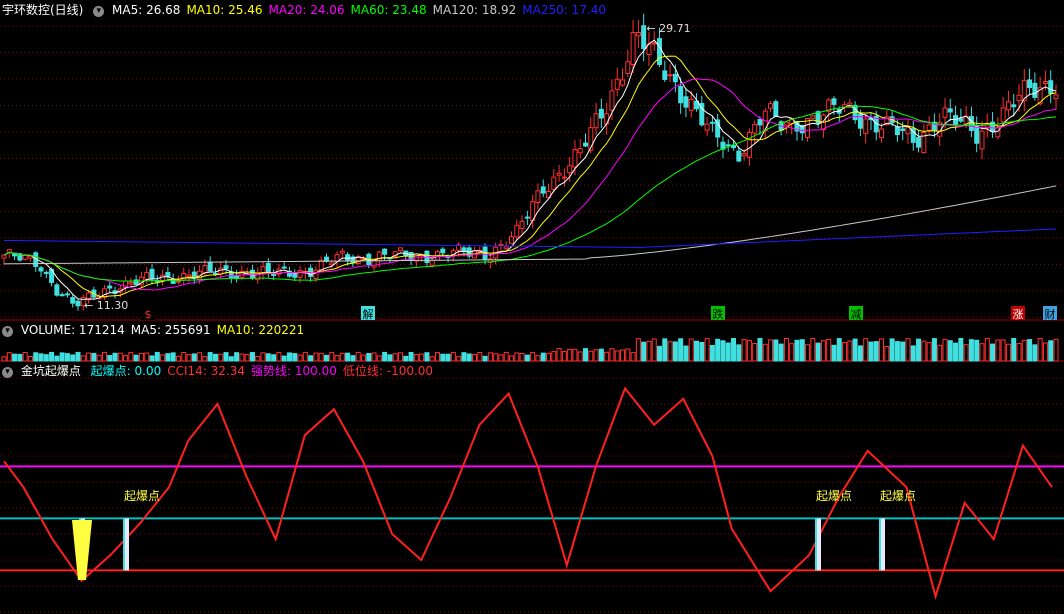 The width and height of the screenshot is (1064, 614). Describe the element at coordinates (148, 314) in the screenshot. I see `event-marker: $` at that location.